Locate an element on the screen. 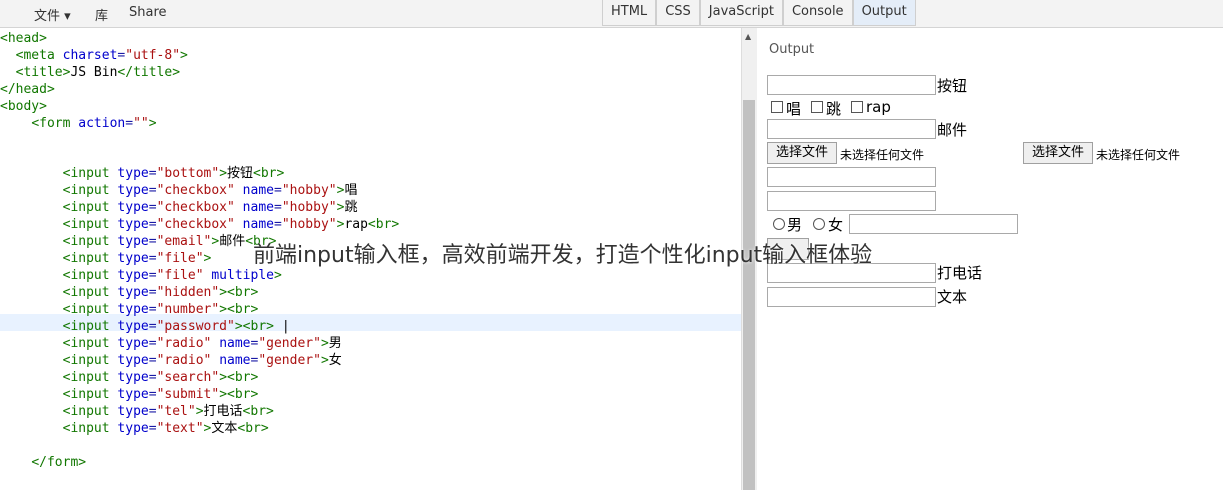 This screenshot has width=1223, height=490. search-input is located at coordinates (933, 224).